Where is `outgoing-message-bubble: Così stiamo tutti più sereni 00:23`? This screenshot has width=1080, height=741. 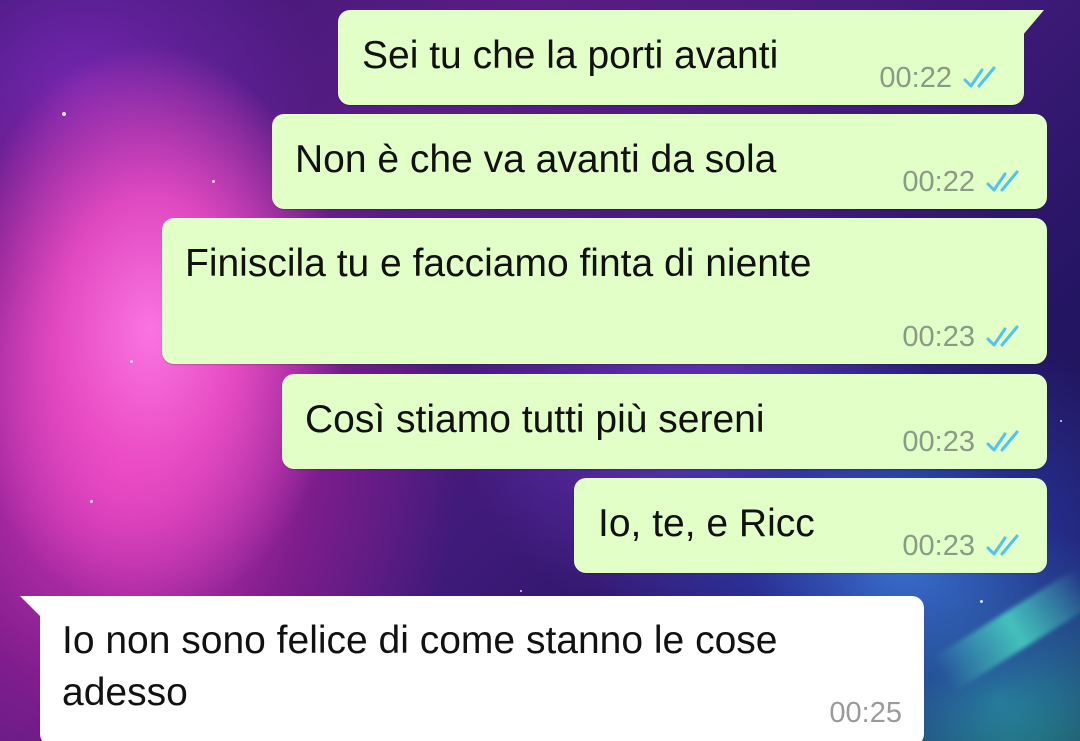 outgoing-message-bubble: Così stiamo tutti più sereni 00:23 is located at coordinates (664, 421).